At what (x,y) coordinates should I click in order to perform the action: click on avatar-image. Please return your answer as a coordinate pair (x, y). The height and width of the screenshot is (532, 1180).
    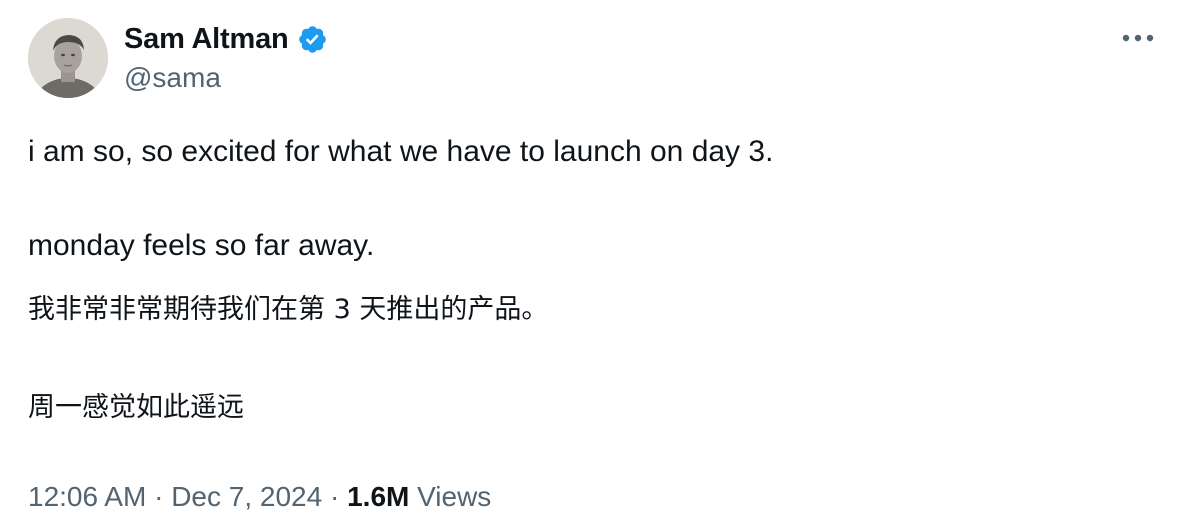
    Looking at the image, I should click on (68, 58).